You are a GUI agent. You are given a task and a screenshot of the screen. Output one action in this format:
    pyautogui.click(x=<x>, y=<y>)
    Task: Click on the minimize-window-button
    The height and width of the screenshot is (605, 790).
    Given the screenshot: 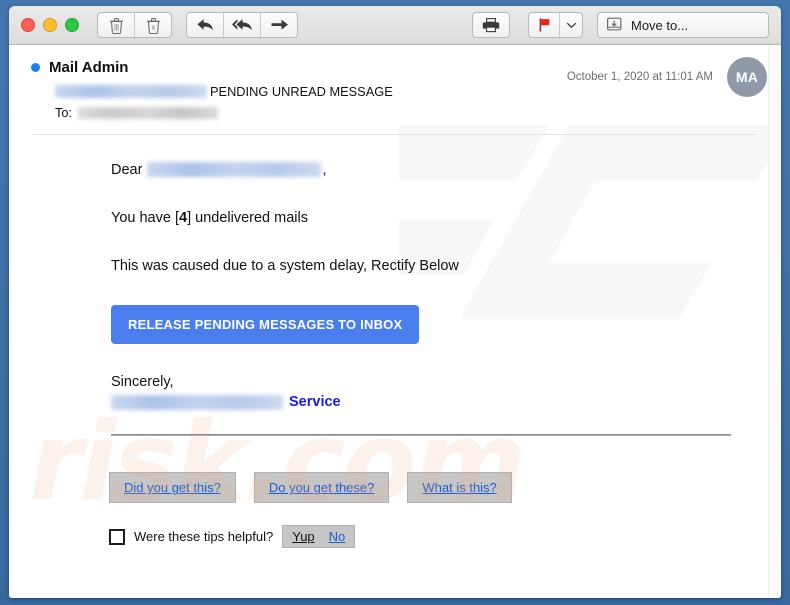 What is the action you would take?
    pyautogui.click(x=50, y=25)
    